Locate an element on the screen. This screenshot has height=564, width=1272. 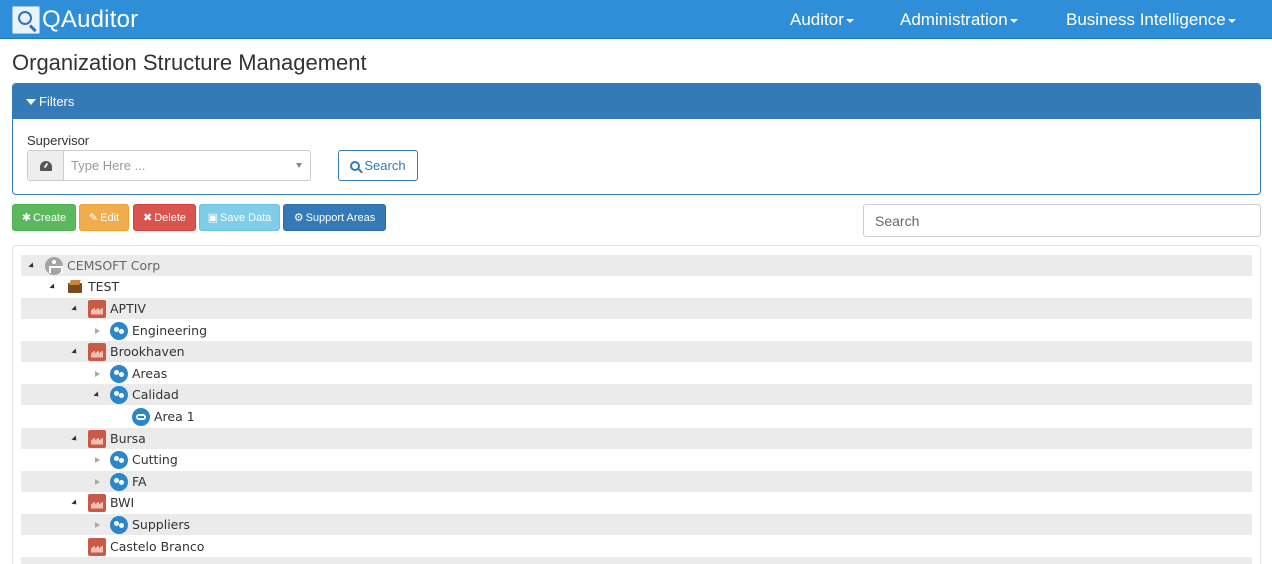
tree-node: Area 1 is located at coordinates (636, 416).